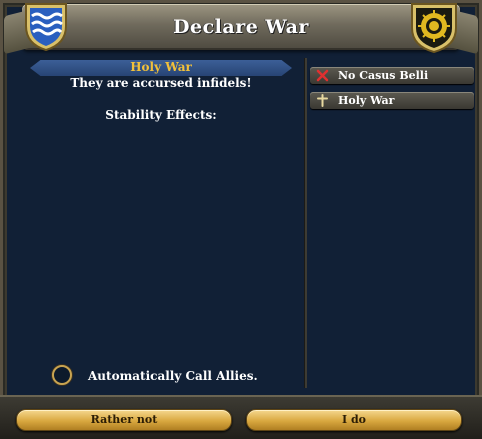 Image resolution: width=482 pixels, height=439 pixels. Describe the element at coordinates (161, 67) in the screenshot. I see `casus-belli-title: Holy War` at that location.